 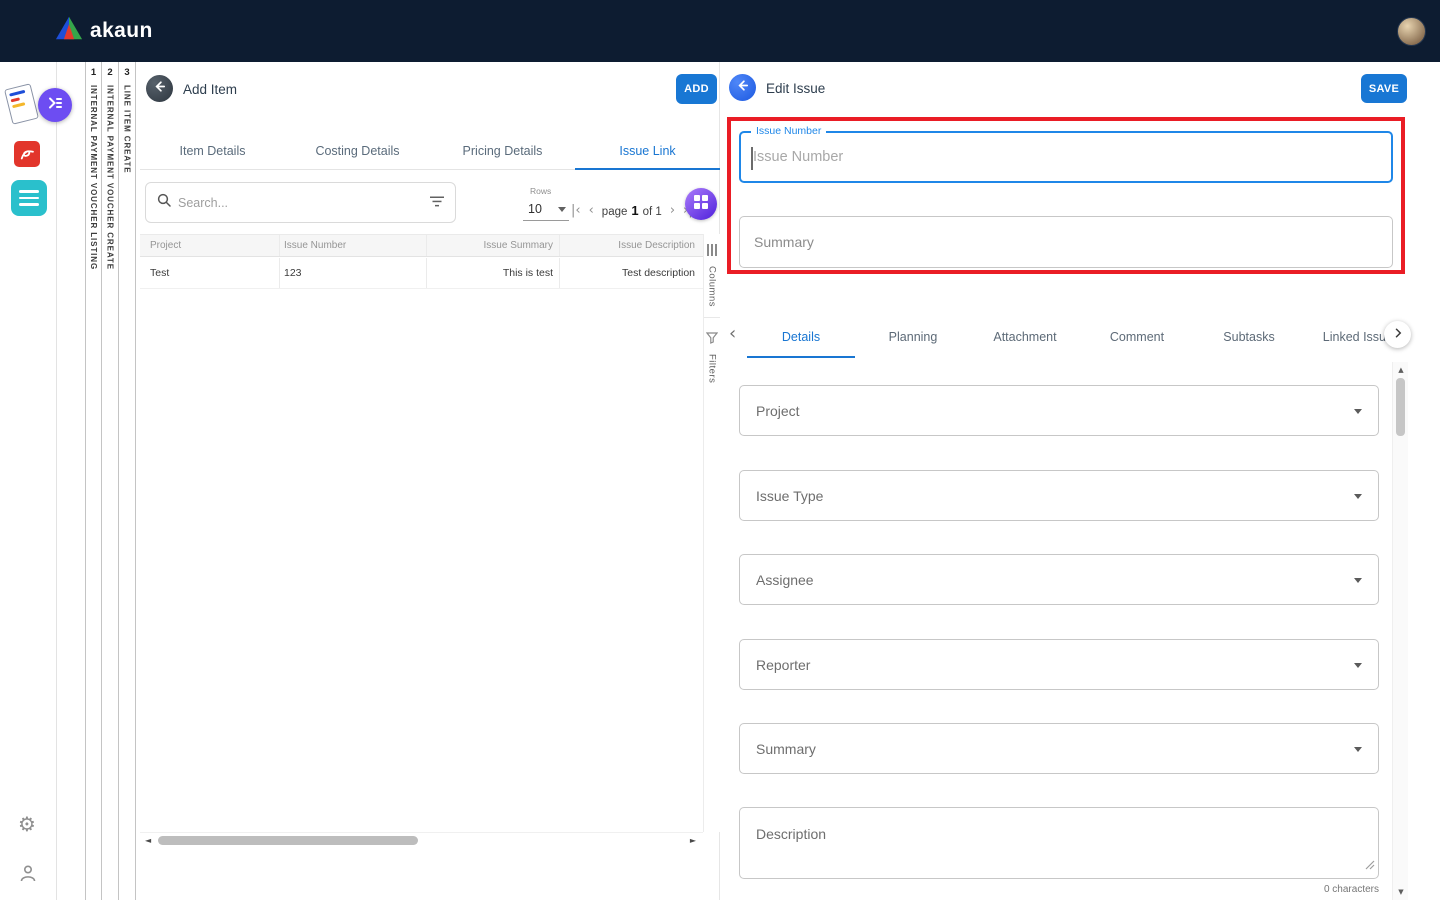 I want to click on page-indicator: page 1 of 1, so click(x=632, y=210).